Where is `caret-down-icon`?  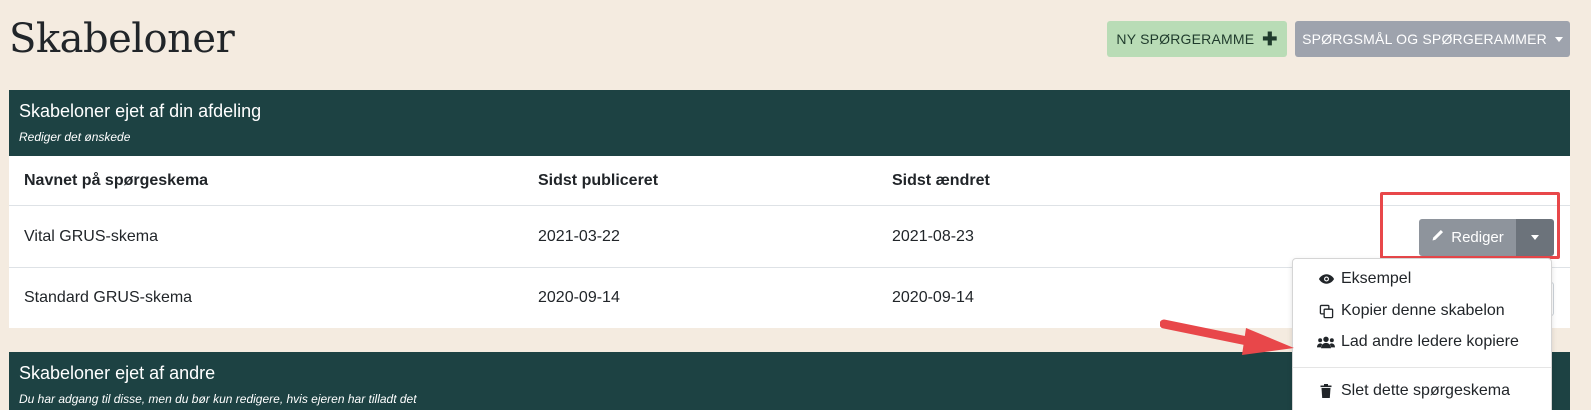
caret-down-icon is located at coordinates (1558, 39).